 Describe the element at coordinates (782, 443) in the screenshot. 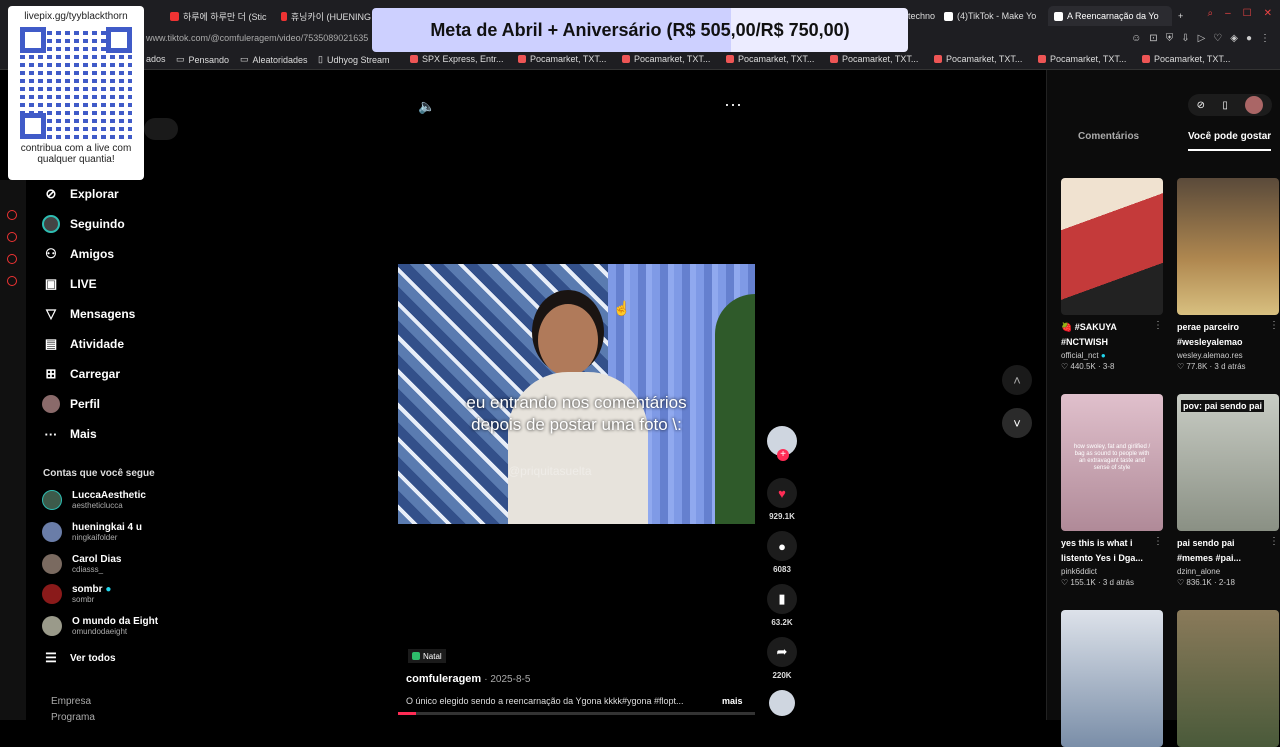

I see `creator-avatar: +` at that location.